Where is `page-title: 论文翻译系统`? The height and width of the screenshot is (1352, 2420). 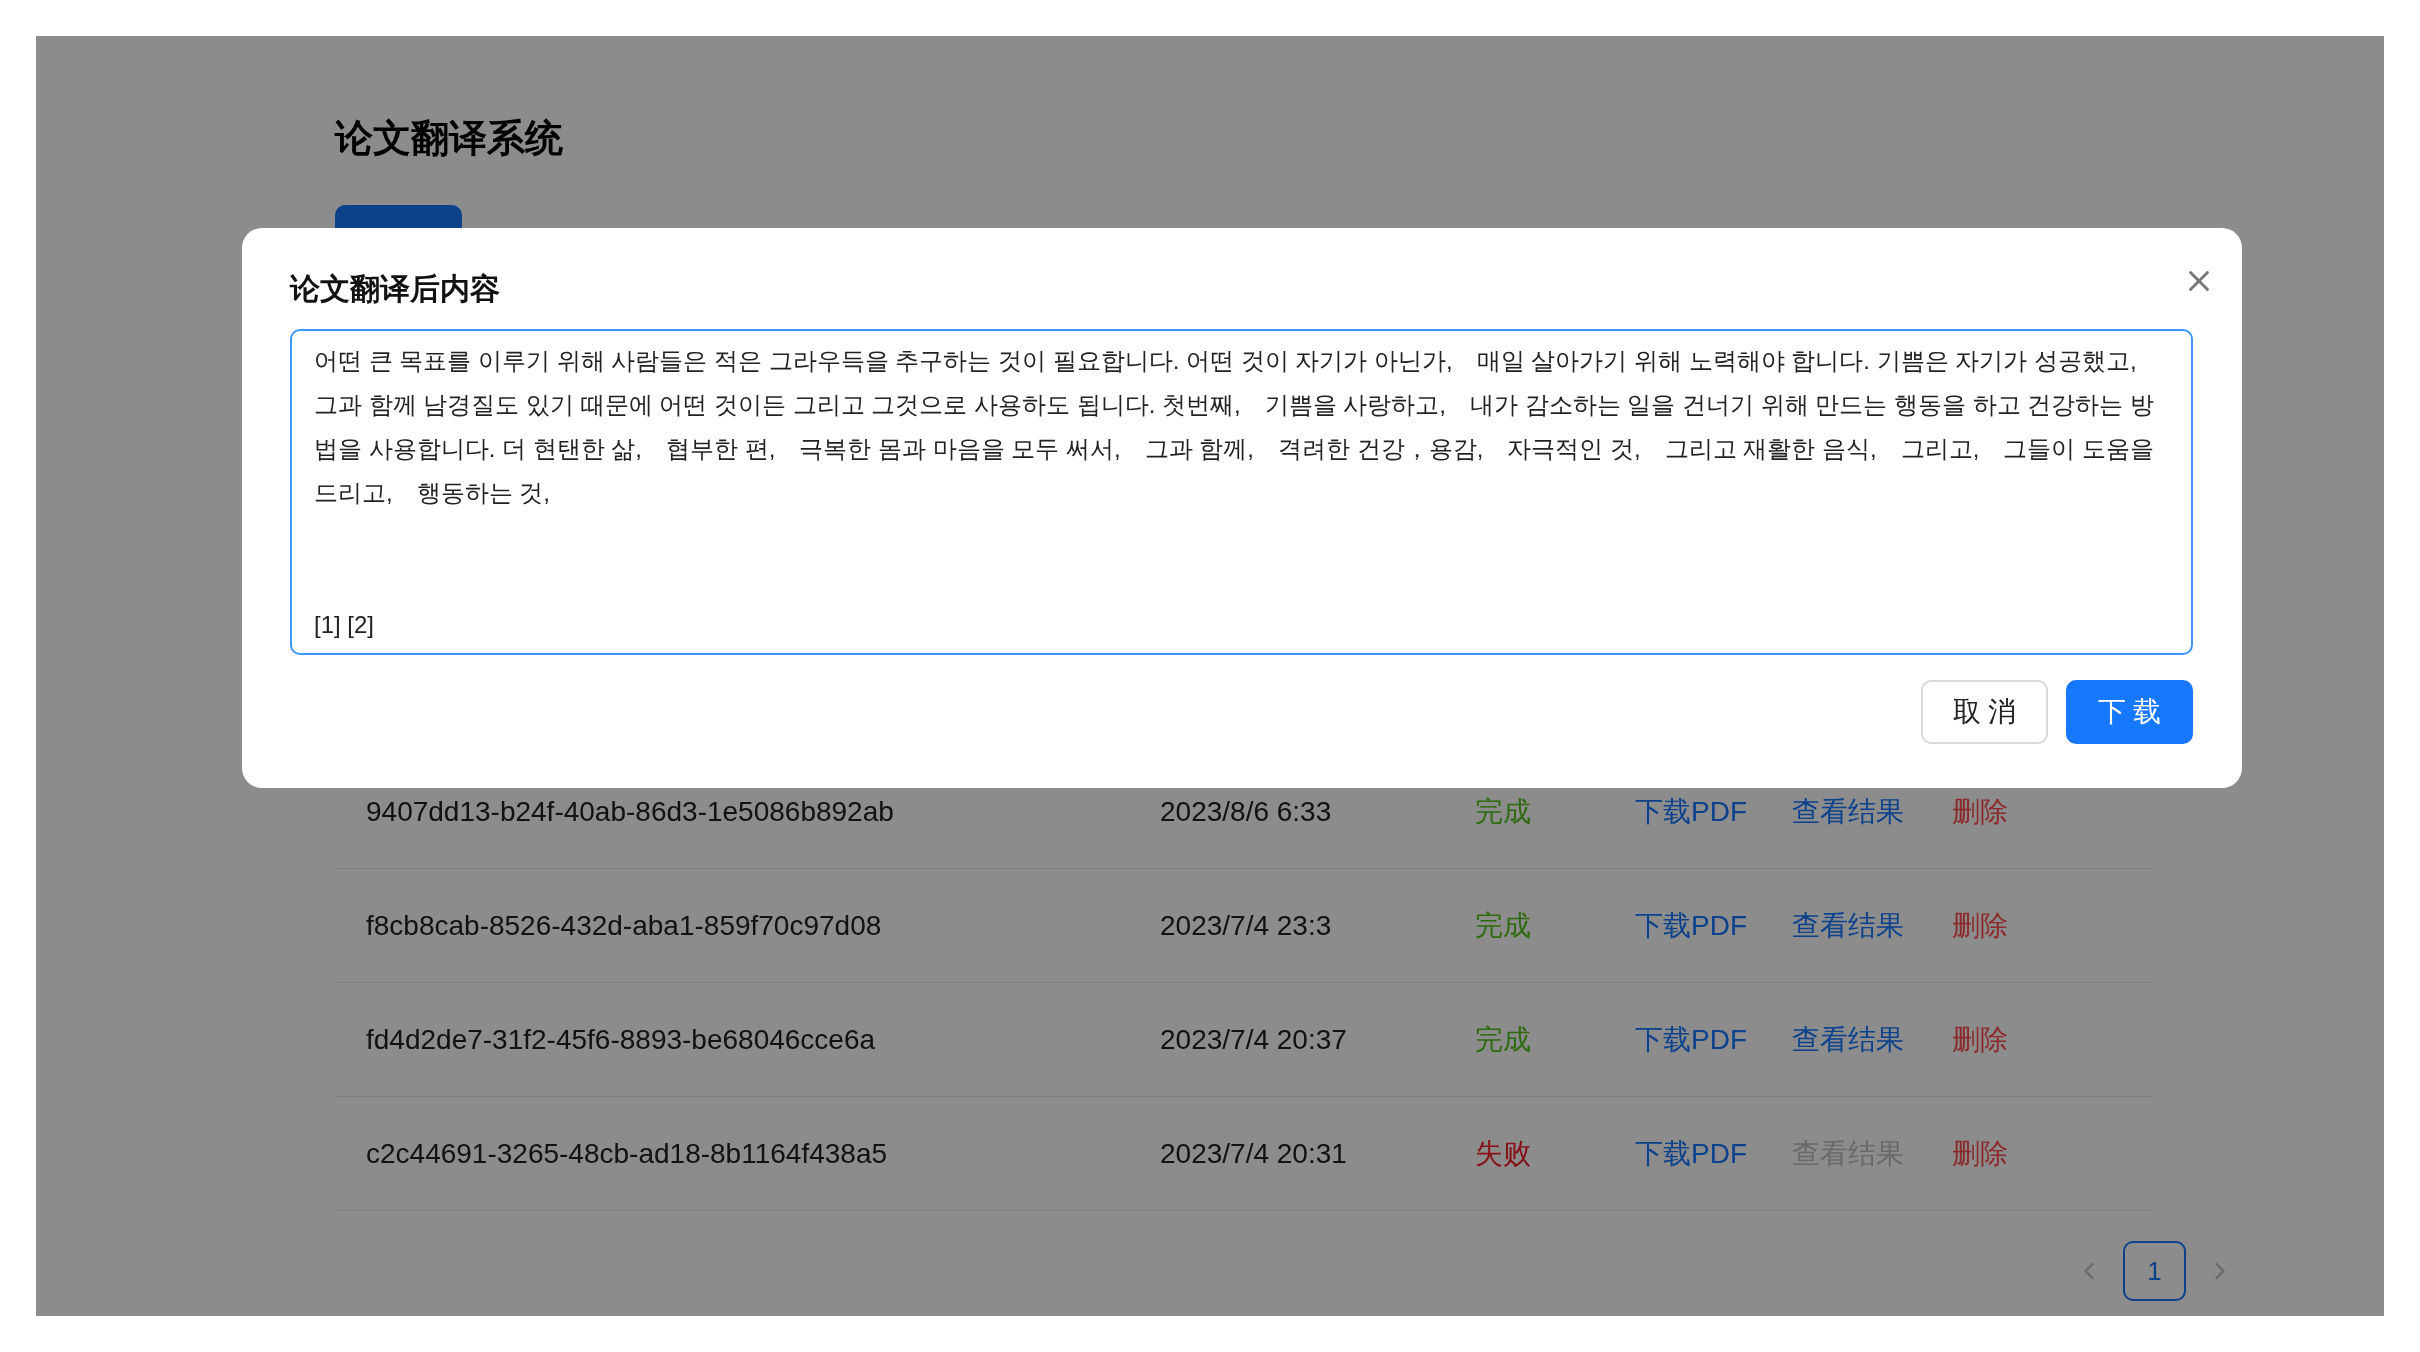
page-title: 论文翻译系统 is located at coordinates (449, 138).